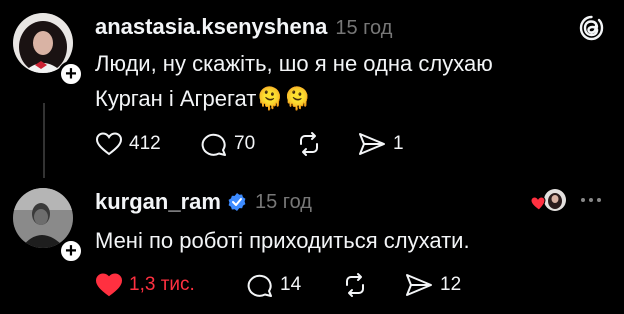  I want to click on verified-badge-icon, so click(237, 202).